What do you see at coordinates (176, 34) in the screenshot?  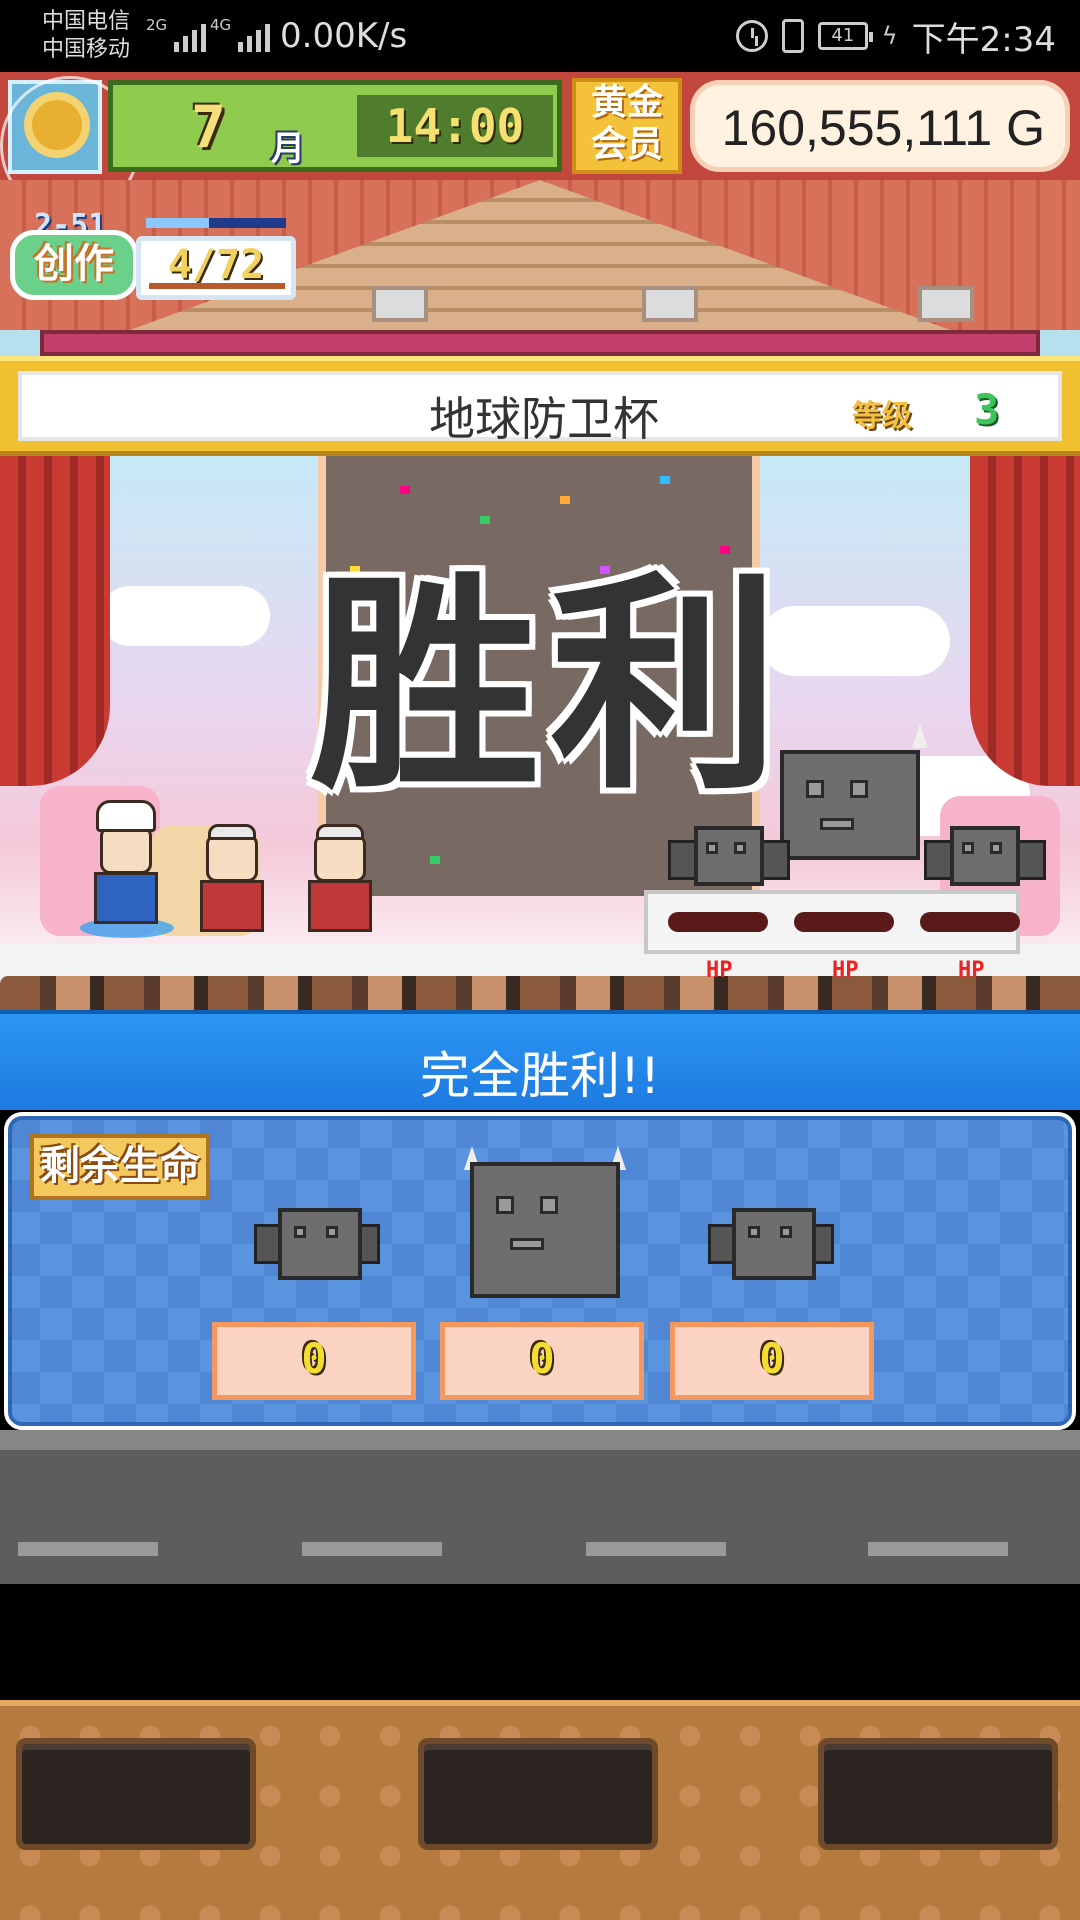 I see `signal-icon: 2G` at bounding box center [176, 34].